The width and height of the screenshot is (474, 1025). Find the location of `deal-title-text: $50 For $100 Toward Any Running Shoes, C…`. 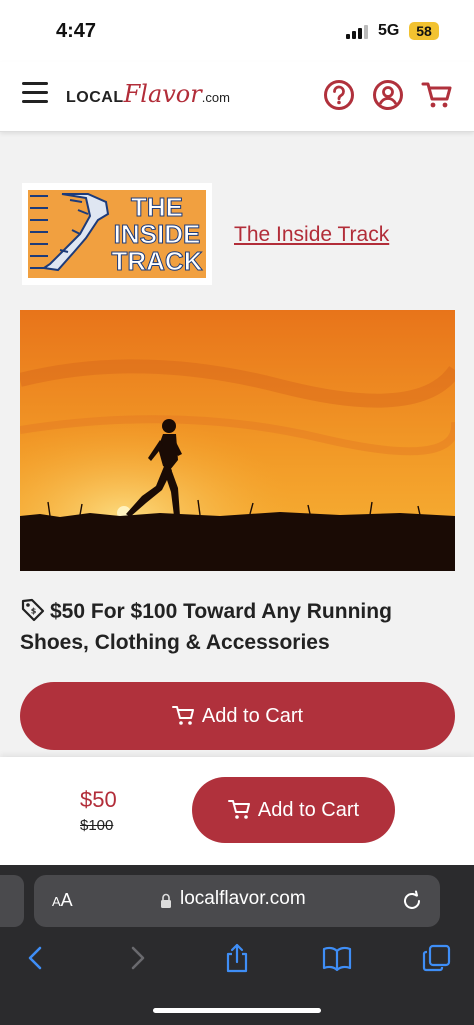

deal-title-text: $50 For $100 Toward Any Running Shoes, C… is located at coordinates (206, 627).